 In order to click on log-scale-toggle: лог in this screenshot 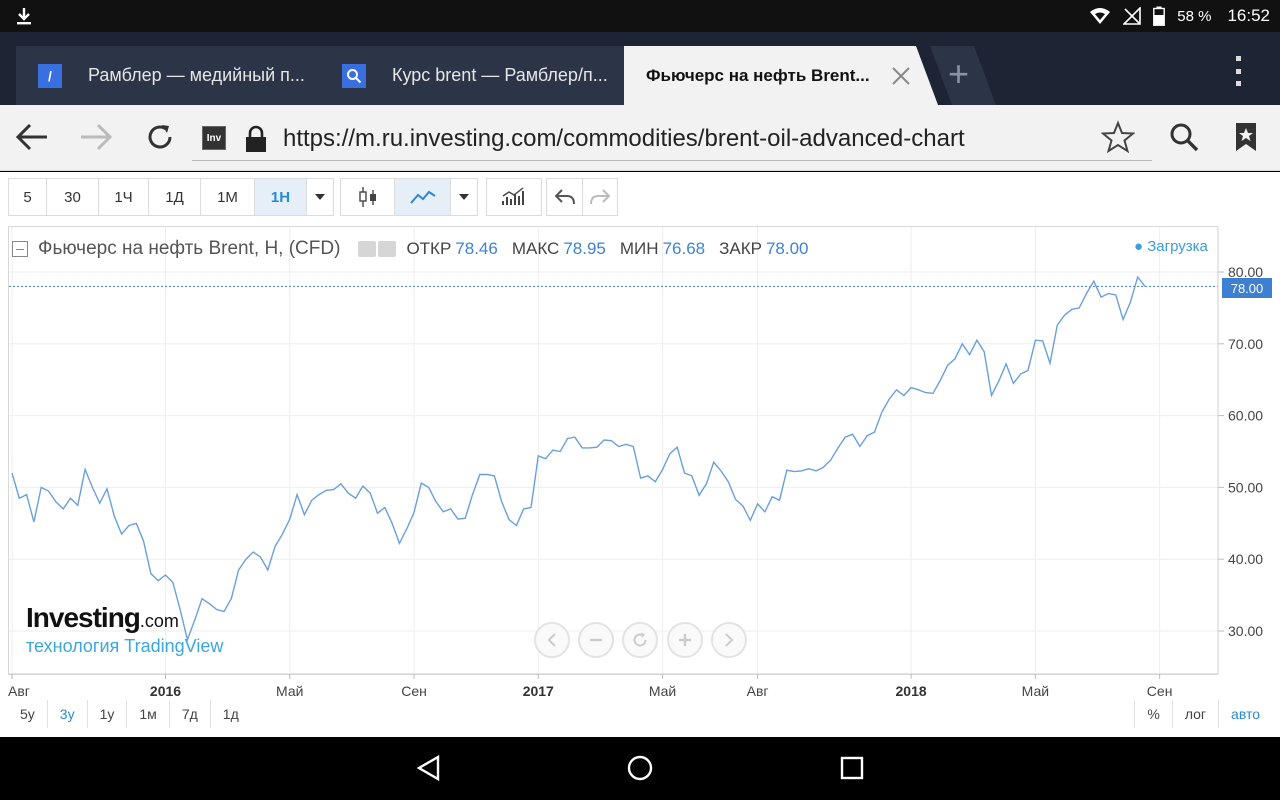, I will do `click(1194, 714)`.